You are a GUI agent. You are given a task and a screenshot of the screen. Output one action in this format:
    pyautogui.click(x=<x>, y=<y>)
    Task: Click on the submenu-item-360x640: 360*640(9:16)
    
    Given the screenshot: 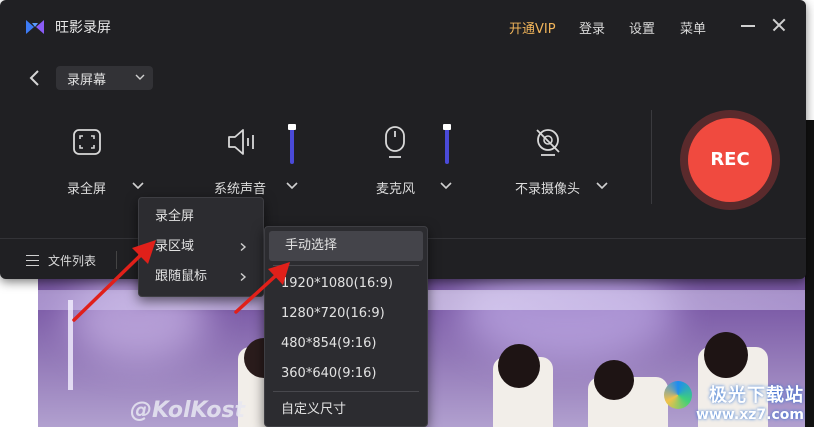 What is the action you would take?
    pyautogui.click(x=346, y=374)
    